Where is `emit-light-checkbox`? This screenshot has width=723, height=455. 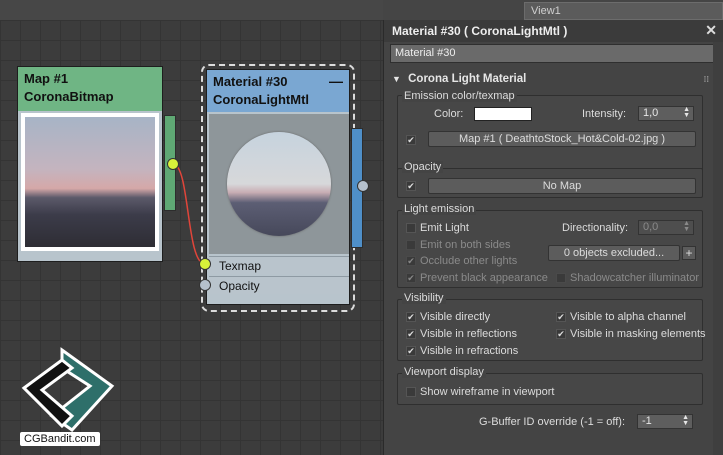
emit-light-checkbox is located at coordinates (411, 228).